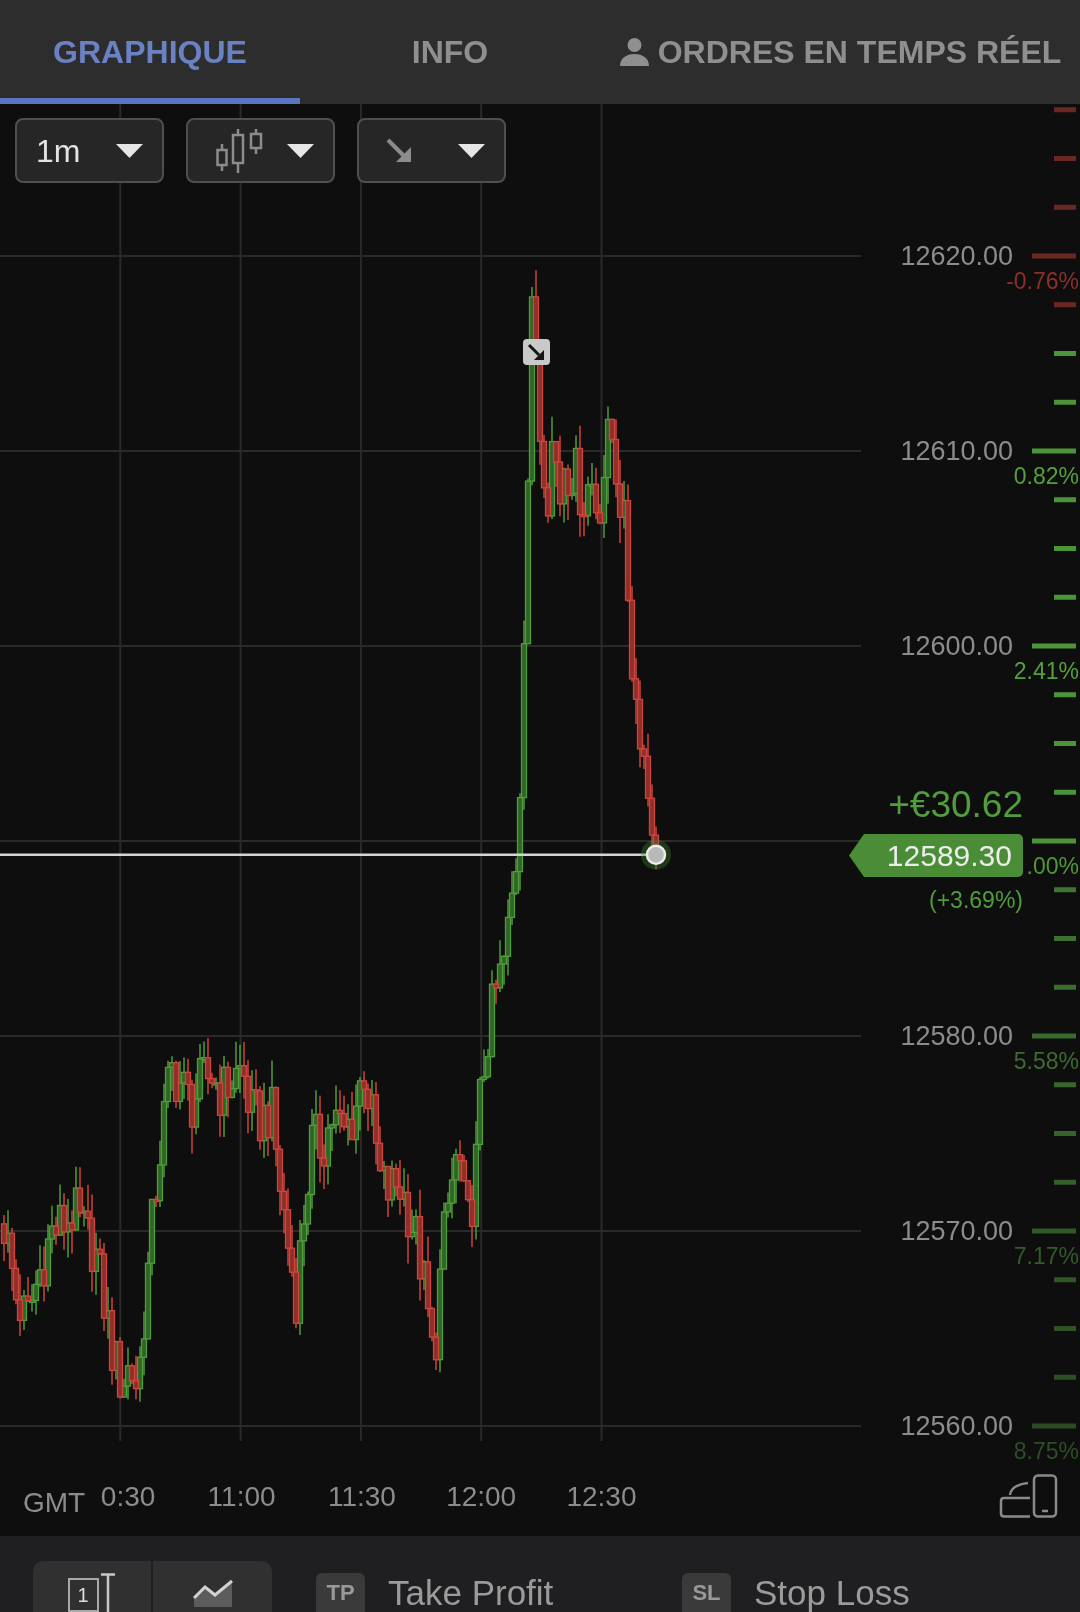 The image size is (1080, 1612). I want to click on percent-change-label: .00%, so click(1052, 866).